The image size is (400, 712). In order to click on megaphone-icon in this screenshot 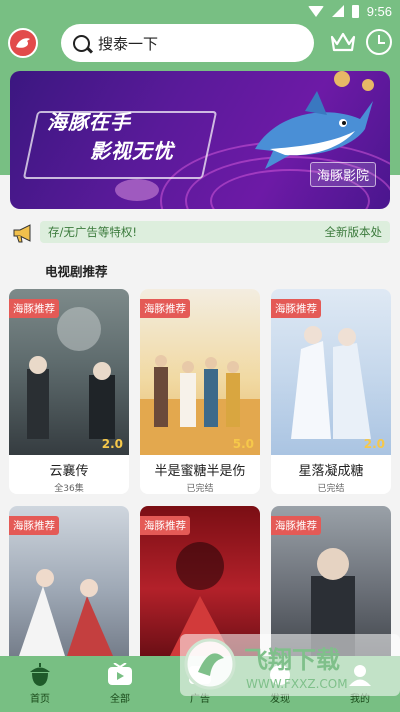, I will do `click(22, 233)`.